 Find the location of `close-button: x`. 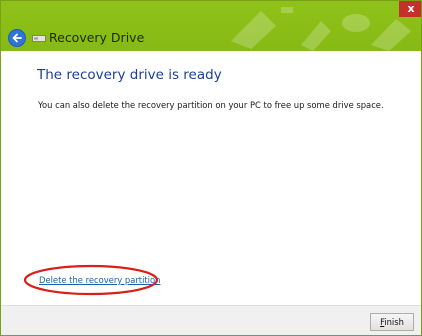

close-button: x is located at coordinates (410, 9).